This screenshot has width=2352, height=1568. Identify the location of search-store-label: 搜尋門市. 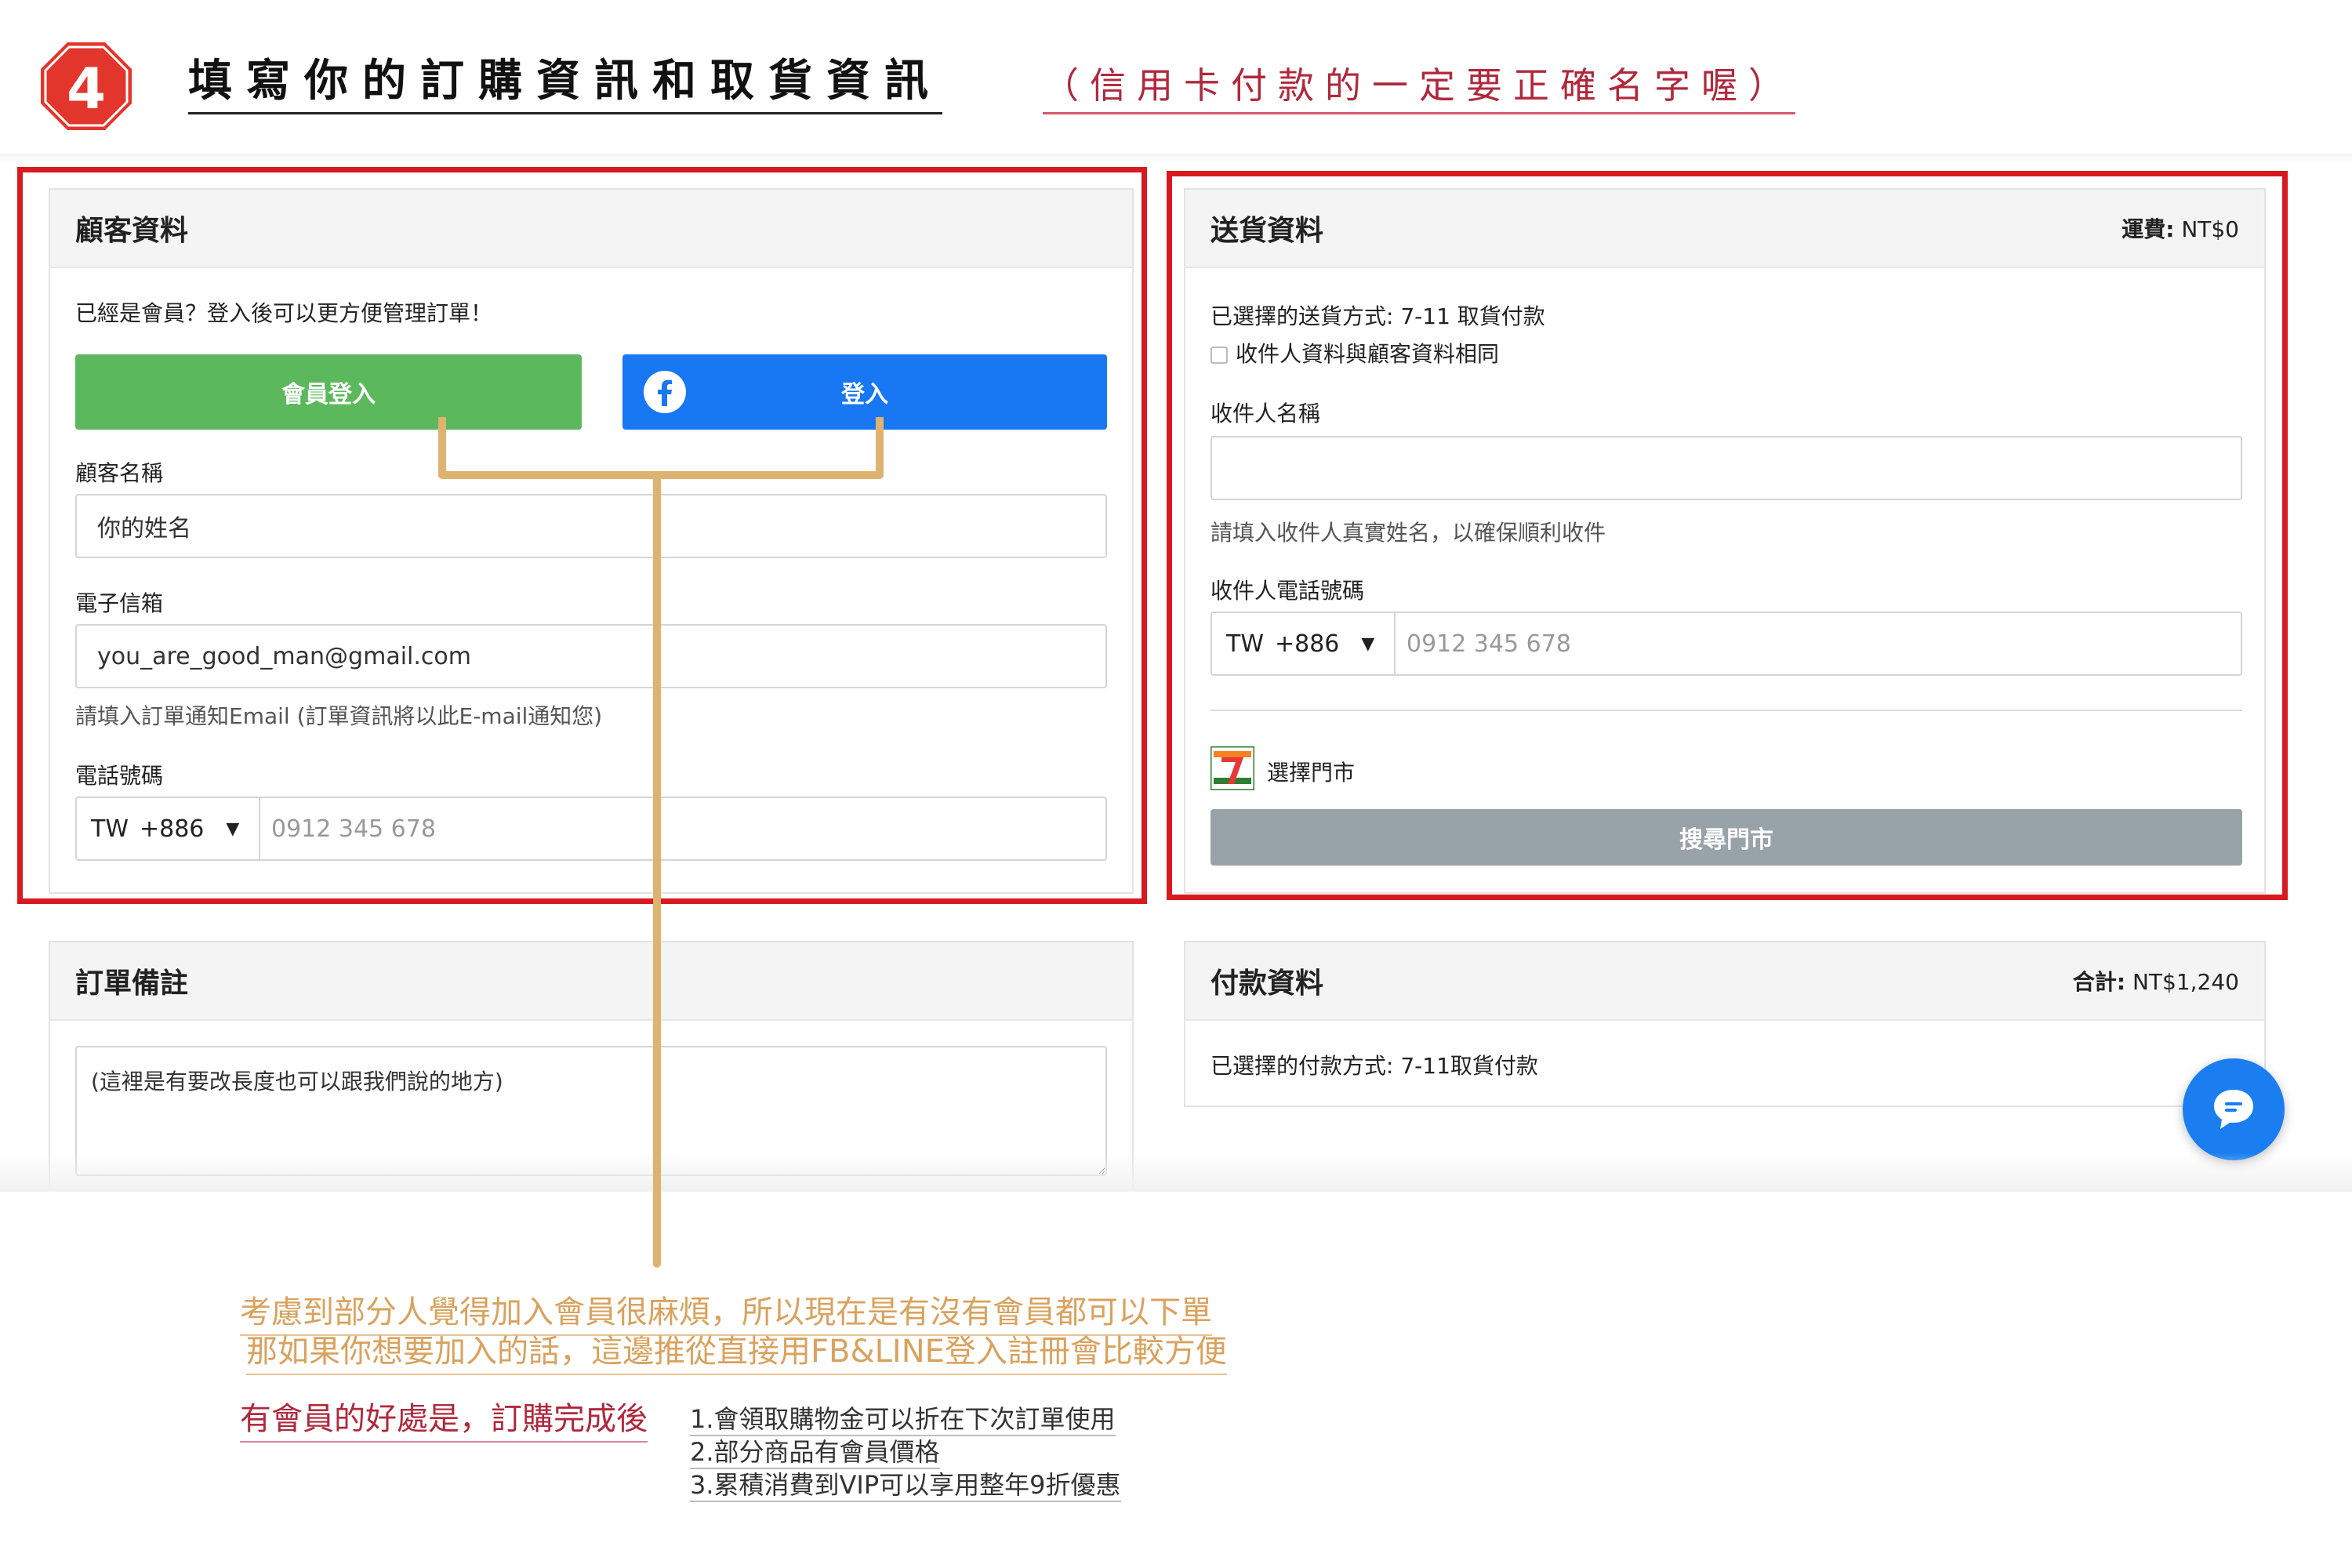
(1726, 840).